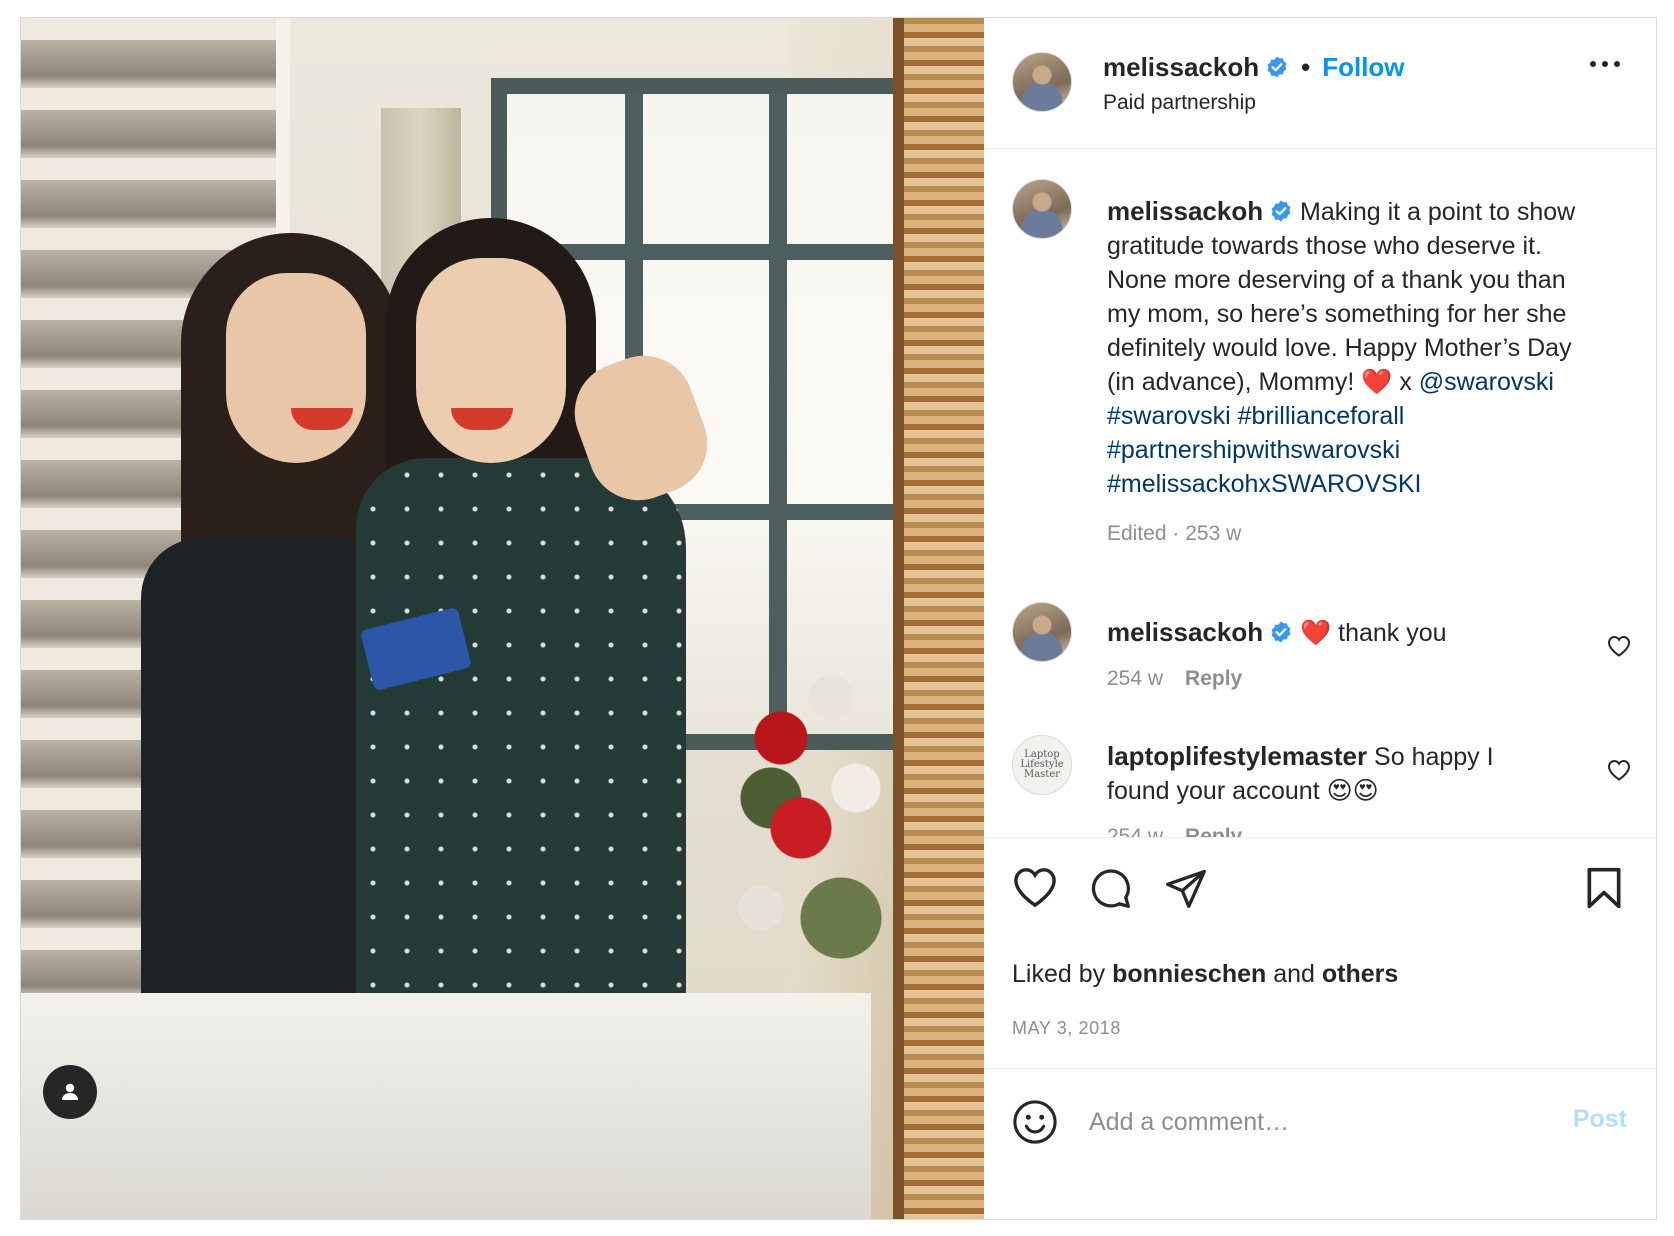  I want to click on add-comment-bar: Post, so click(1320, 1143).